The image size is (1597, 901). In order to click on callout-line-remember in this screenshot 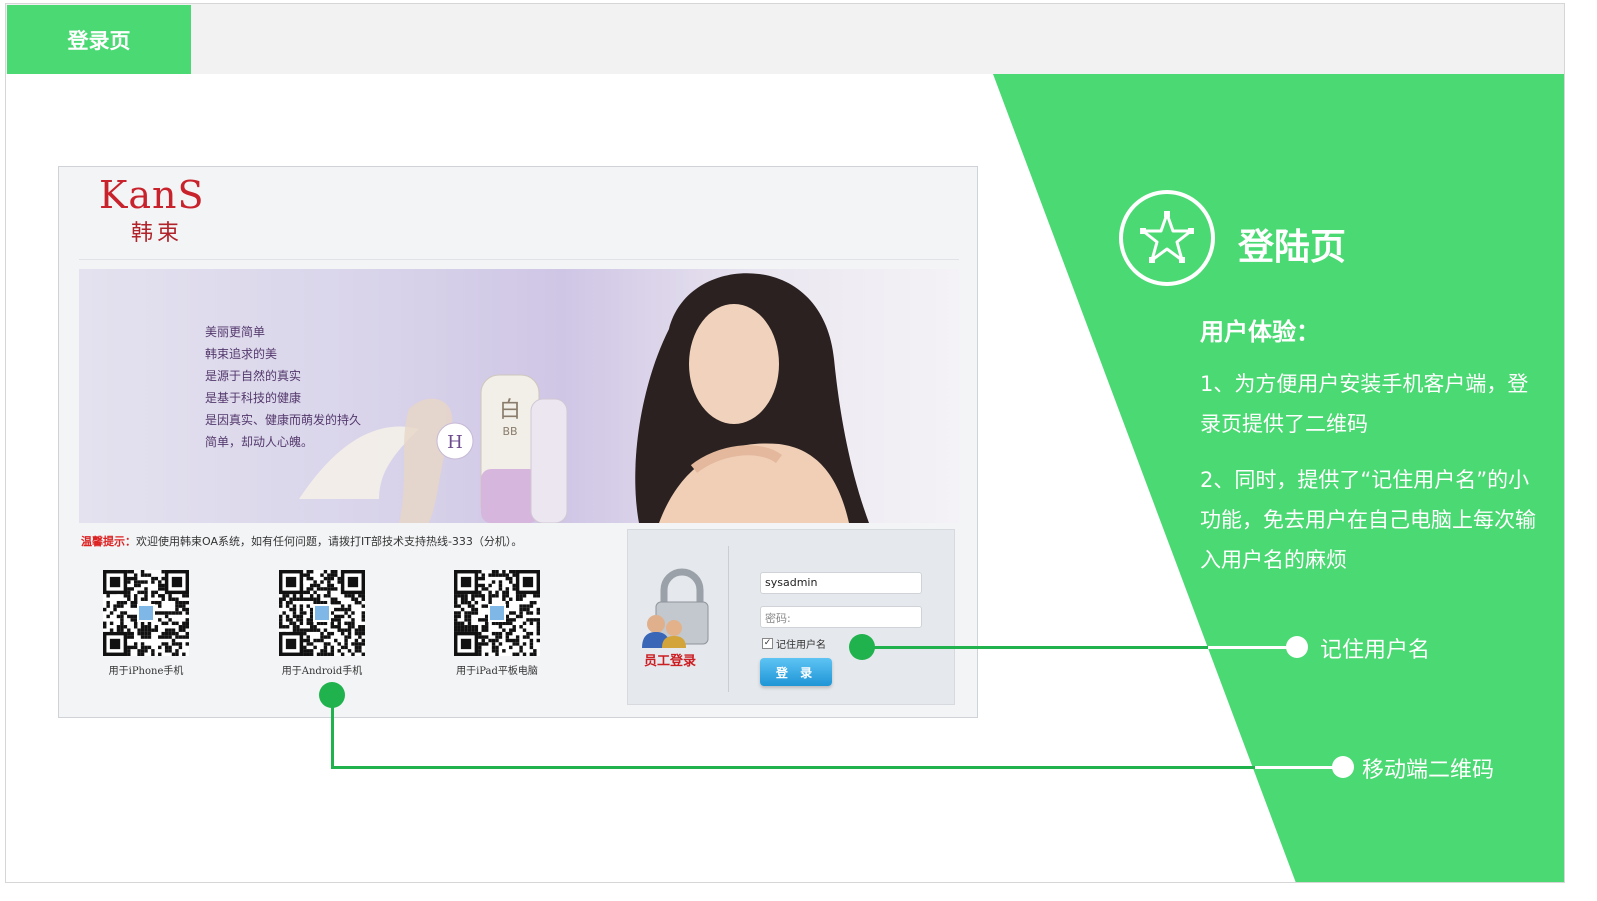, I will do `click(1035, 647)`.